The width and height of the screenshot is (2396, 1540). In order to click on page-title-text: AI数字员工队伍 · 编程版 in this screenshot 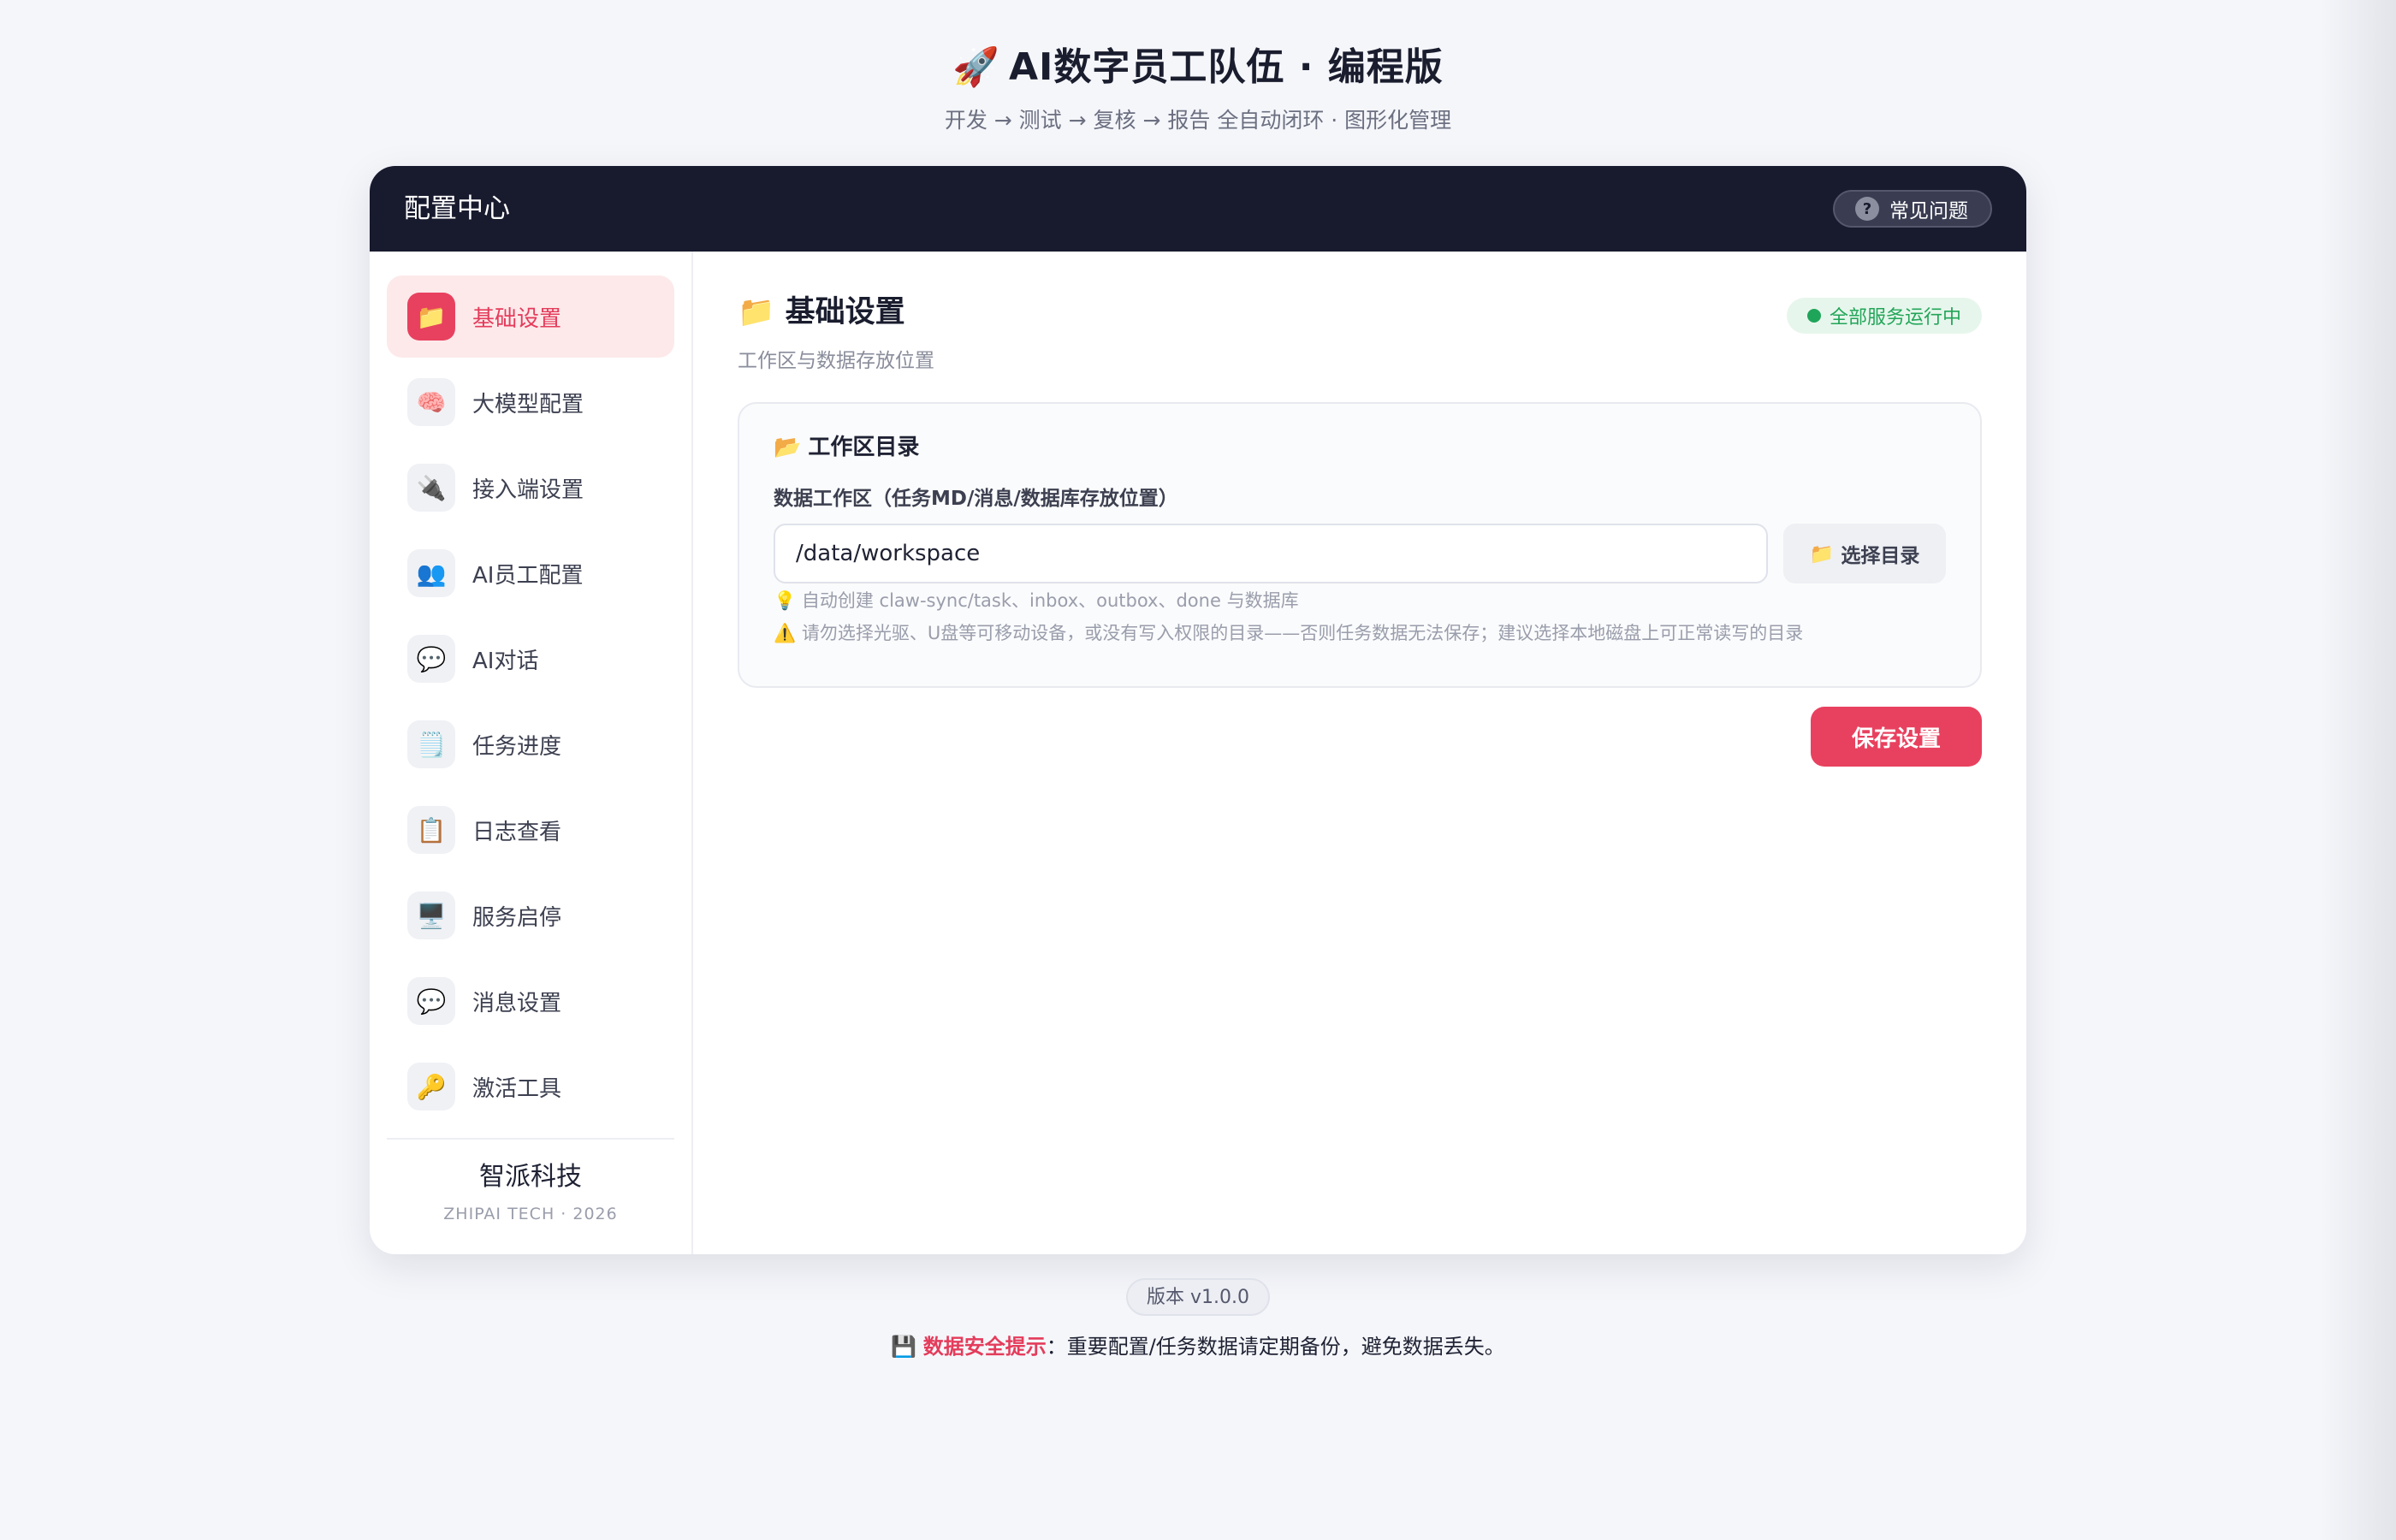, I will do `click(1226, 67)`.